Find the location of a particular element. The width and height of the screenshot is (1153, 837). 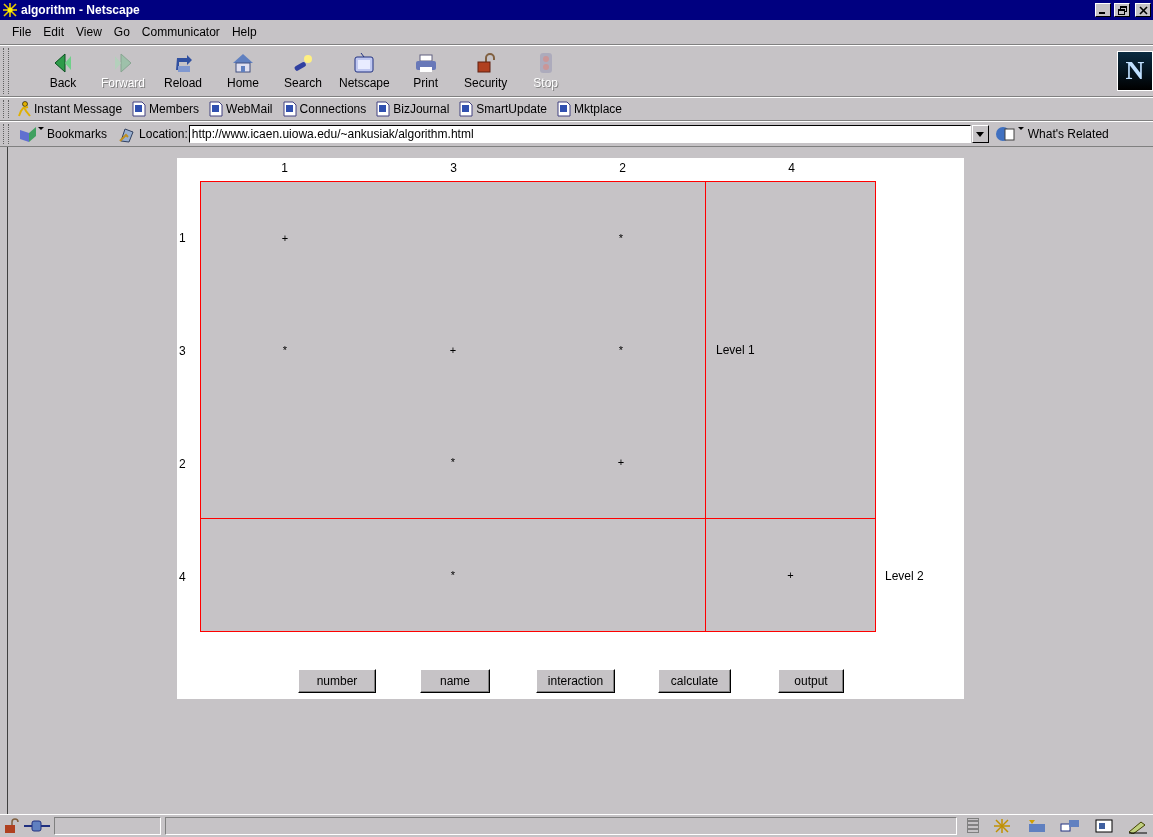

search-icon is located at coordinates (303, 63).